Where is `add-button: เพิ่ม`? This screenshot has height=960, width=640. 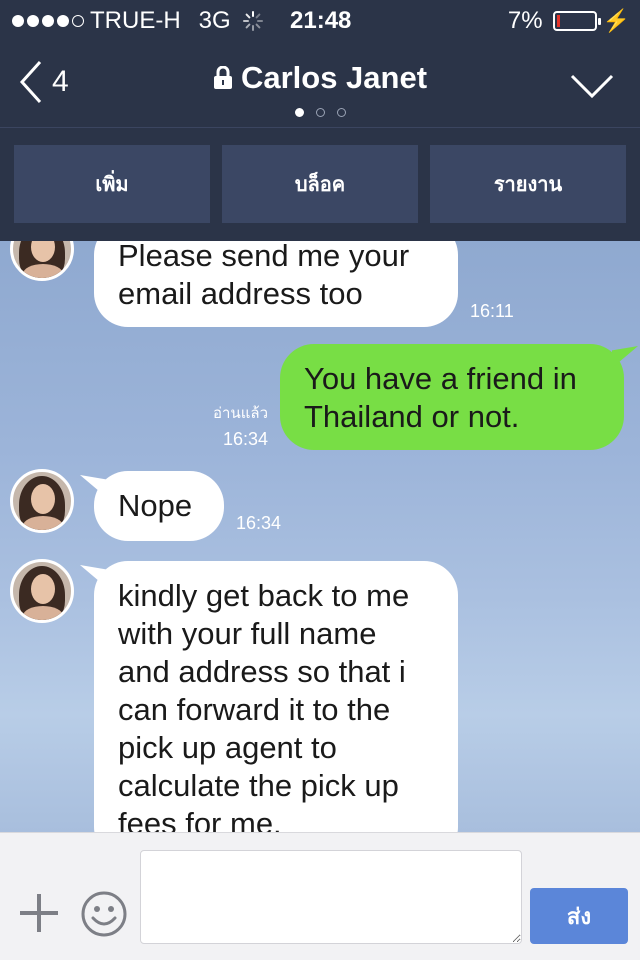 add-button: เพิ่ม is located at coordinates (112, 184).